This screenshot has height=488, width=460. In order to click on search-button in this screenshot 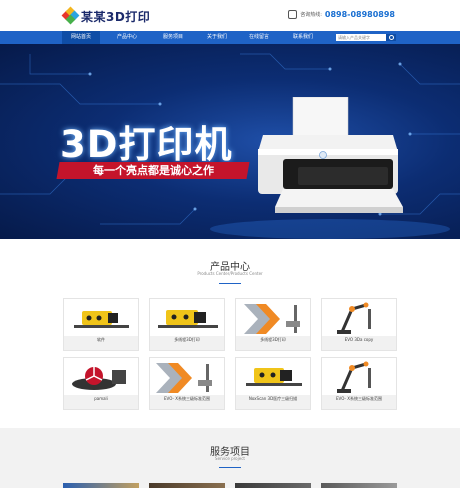, I will do `click(391, 37)`.